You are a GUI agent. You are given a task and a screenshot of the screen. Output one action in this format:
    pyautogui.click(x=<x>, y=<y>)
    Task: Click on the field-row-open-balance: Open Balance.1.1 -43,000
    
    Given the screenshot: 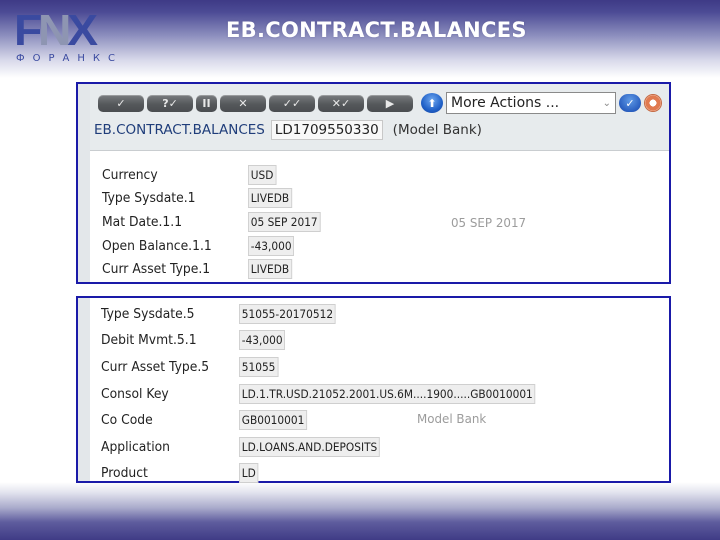 What is the action you would take?
    pyautogui.click(x=200, y=246)
    